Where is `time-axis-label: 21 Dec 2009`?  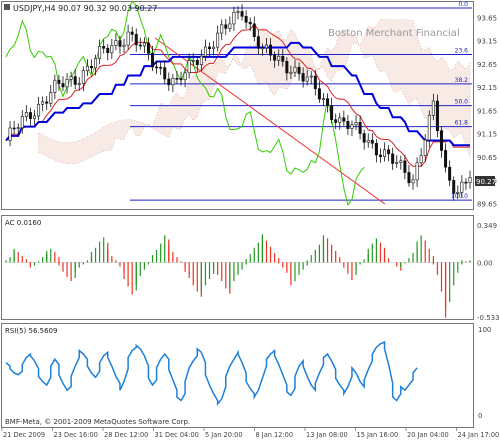
time-axis-label: 21 Dec 2009 is located at coordinates (24, 435).